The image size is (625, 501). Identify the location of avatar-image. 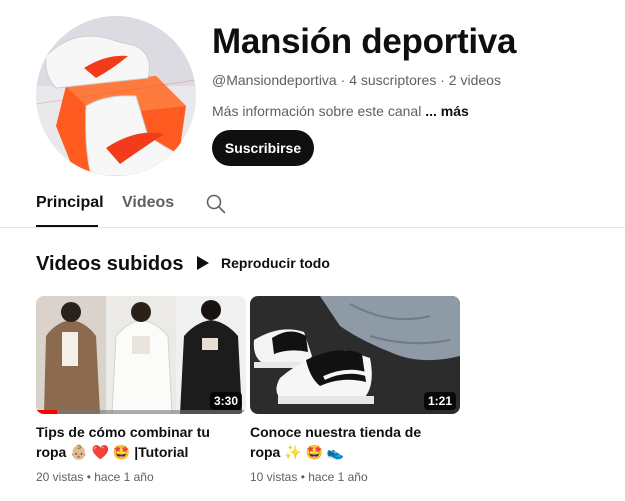
(116, 96).